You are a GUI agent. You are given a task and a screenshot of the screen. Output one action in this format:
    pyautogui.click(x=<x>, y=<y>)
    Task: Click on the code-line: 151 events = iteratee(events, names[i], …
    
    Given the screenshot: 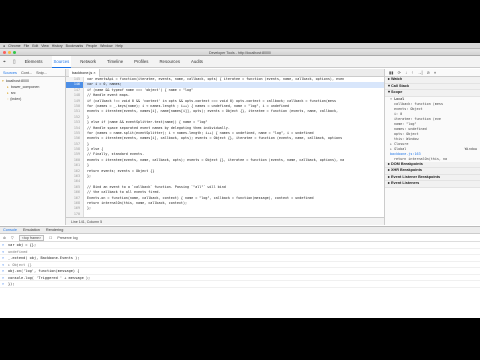 What is the action you would take?
    pyautogui.click(x=225, y=112)
    